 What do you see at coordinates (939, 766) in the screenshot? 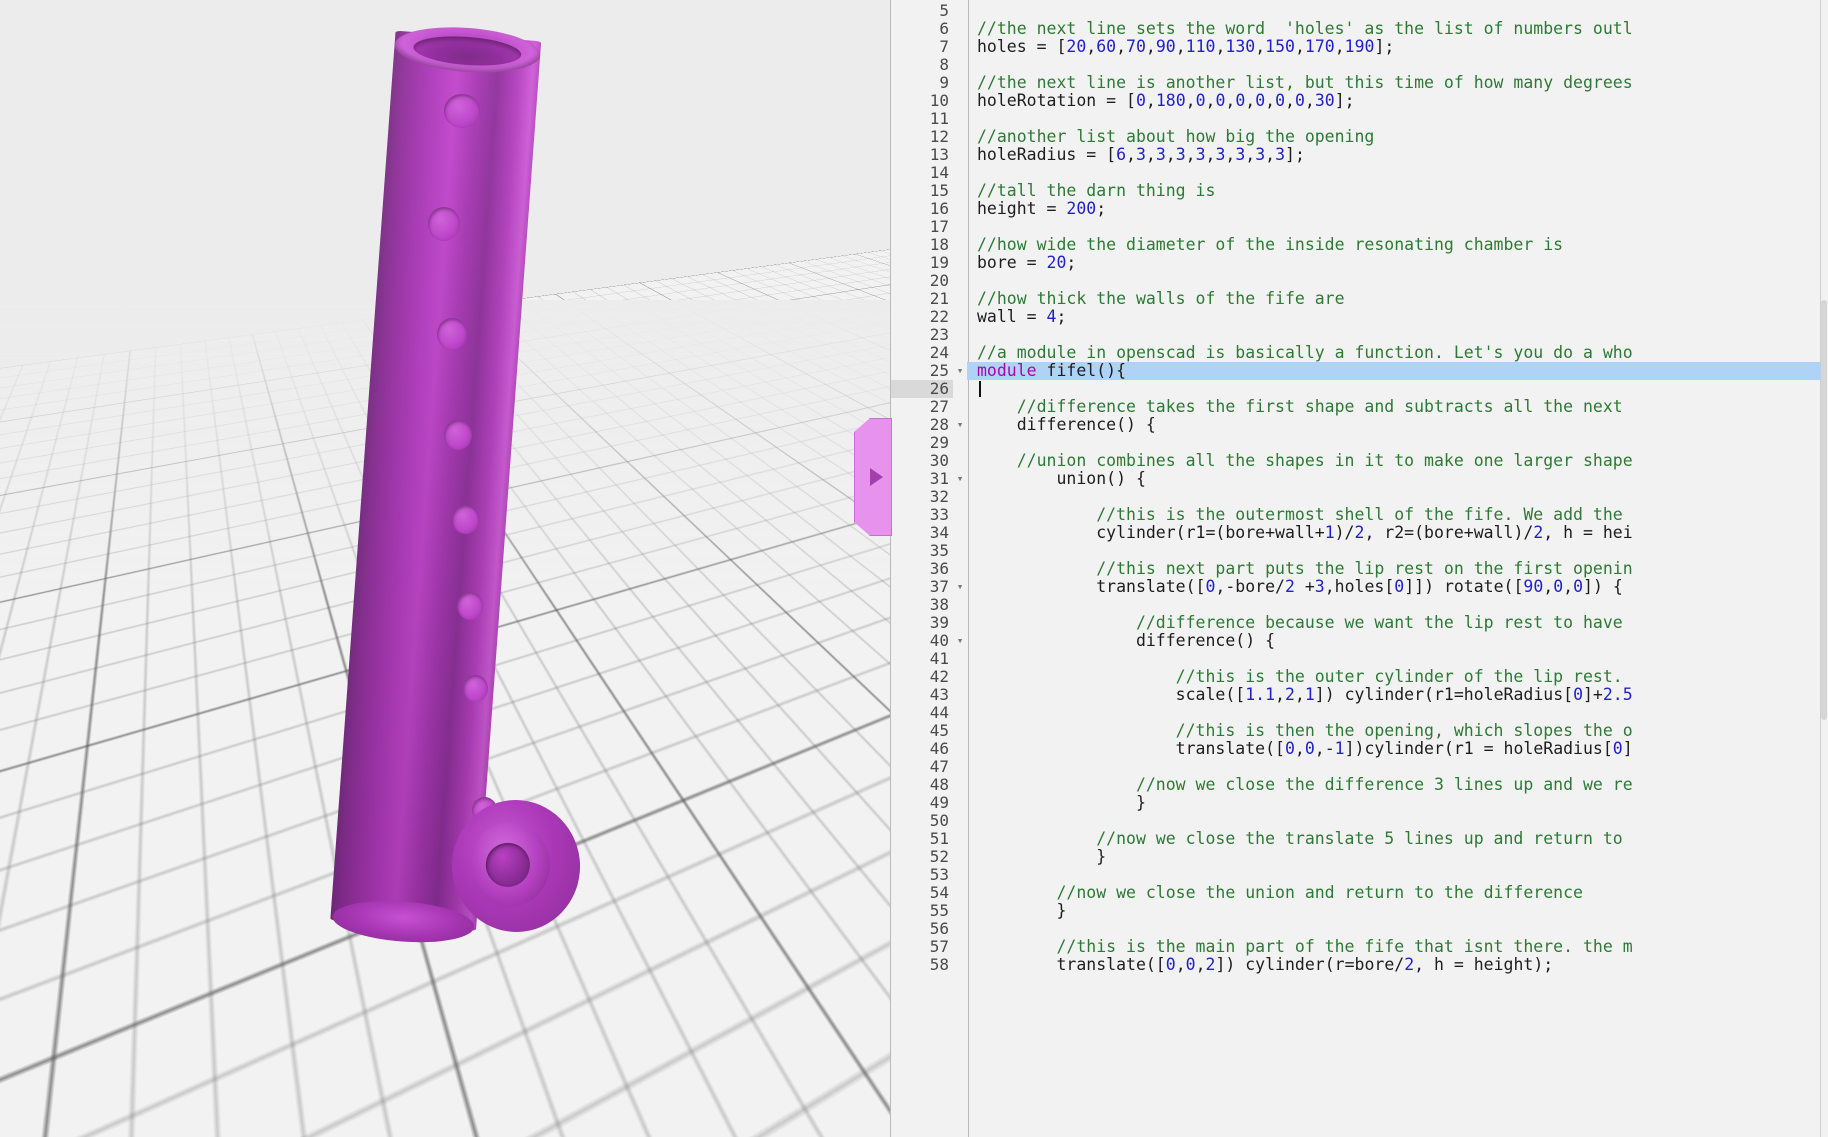
I see `line-number: 47` at bounding box center [939, 766].